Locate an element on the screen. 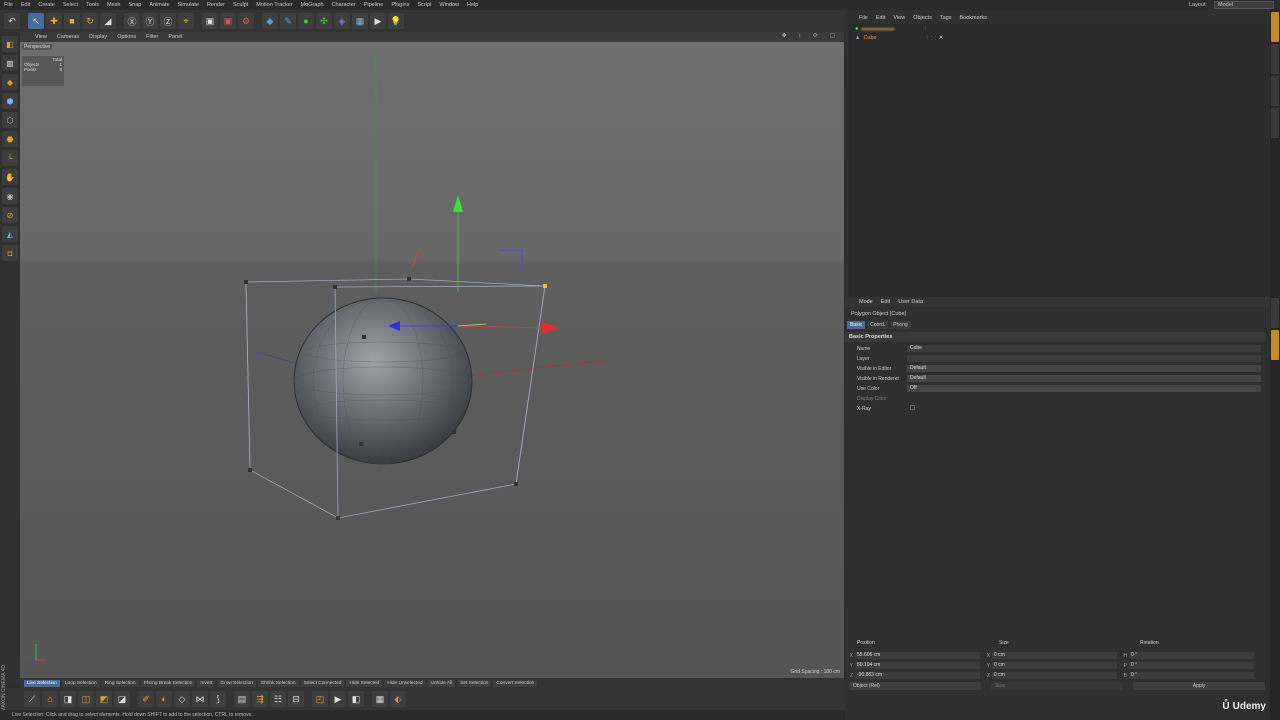  phong-tag-icon: ✕ is located at coordinates (941, 38).